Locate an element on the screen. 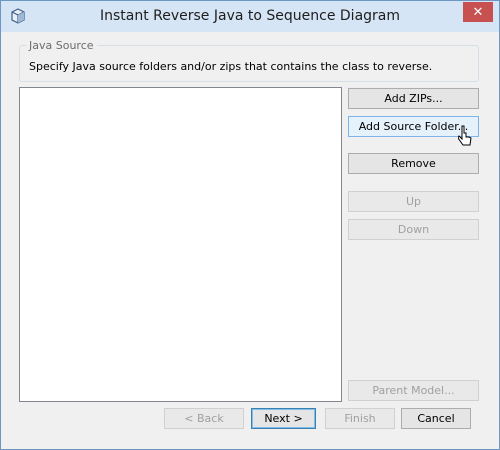 Image resolution: width=500 pixels, height=450 pixels. back-button: < Back is located at coordinates (204, 418).